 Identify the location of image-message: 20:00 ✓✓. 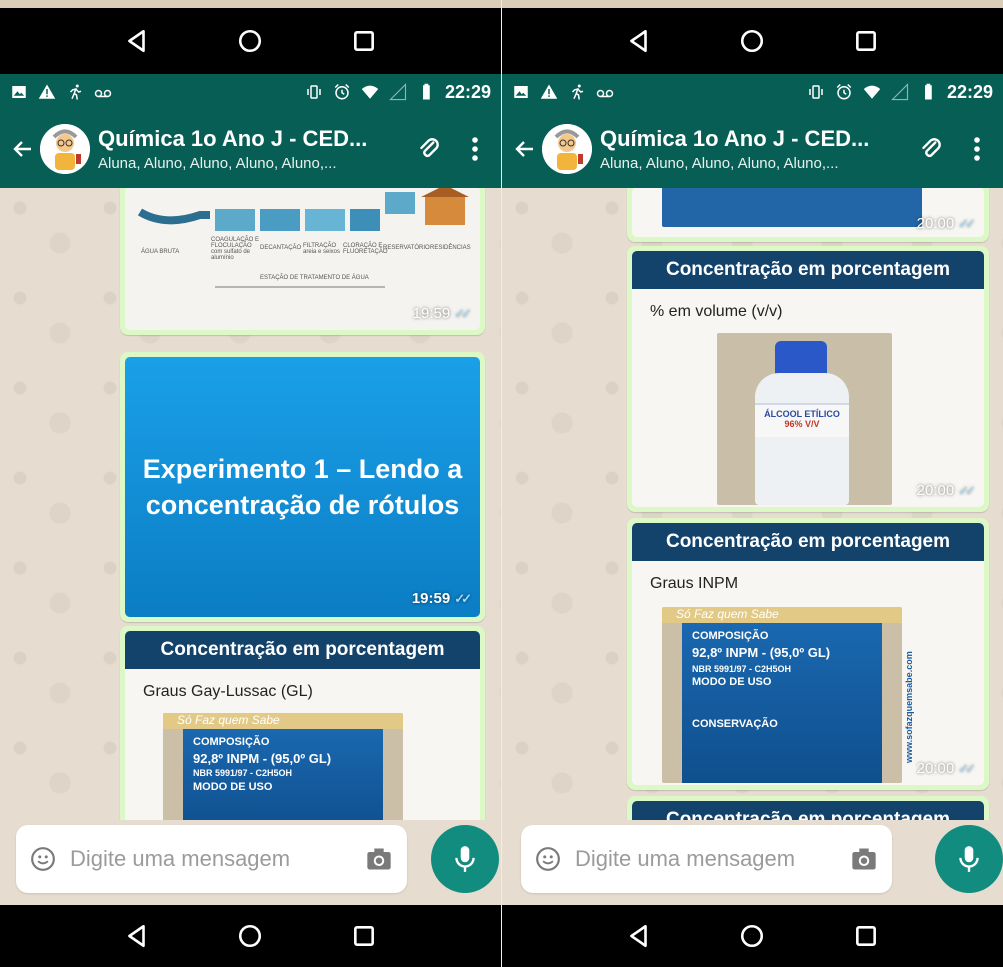
(808, 215).